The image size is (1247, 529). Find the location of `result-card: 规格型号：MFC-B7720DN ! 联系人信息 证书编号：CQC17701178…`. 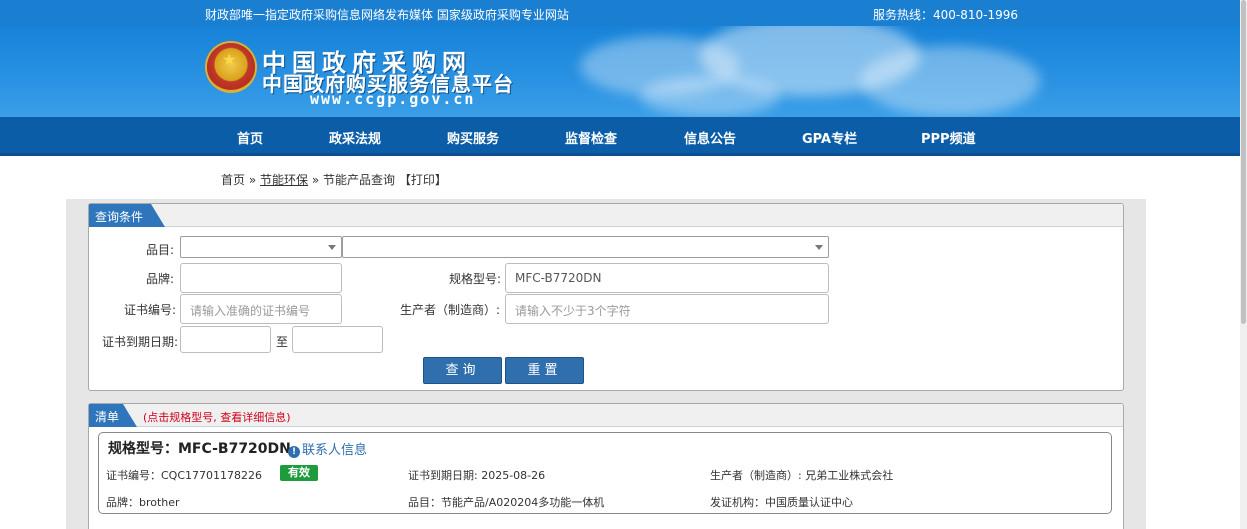

result-card: 规格型号：MFC-B7720DN ! 联系人信息 证书编号：CQC17701178… is located at coordinates (605, 473).